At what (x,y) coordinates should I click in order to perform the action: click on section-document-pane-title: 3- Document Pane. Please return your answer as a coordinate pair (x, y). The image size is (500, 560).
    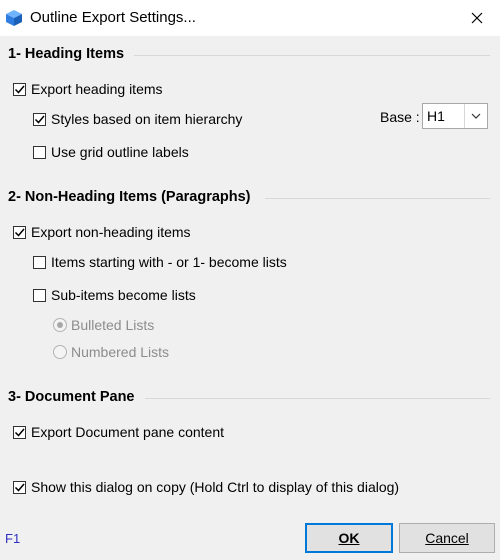
    Looking at the image, I should click on (71, 397).